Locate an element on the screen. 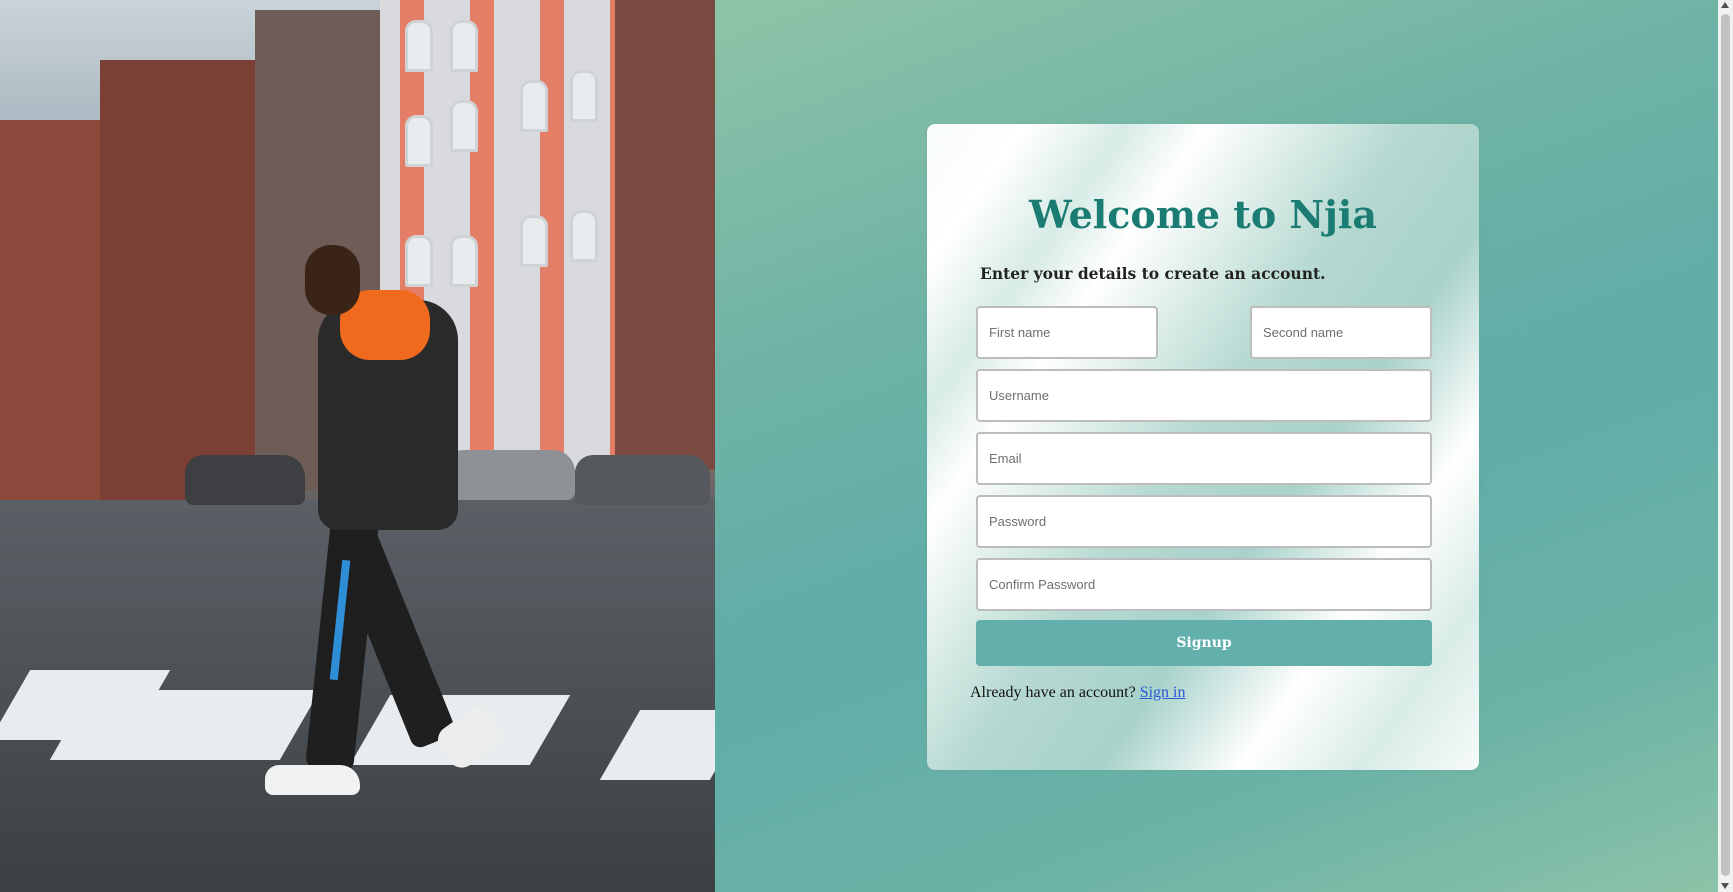  confirm-password-input is located at coordinates (1204, 584).